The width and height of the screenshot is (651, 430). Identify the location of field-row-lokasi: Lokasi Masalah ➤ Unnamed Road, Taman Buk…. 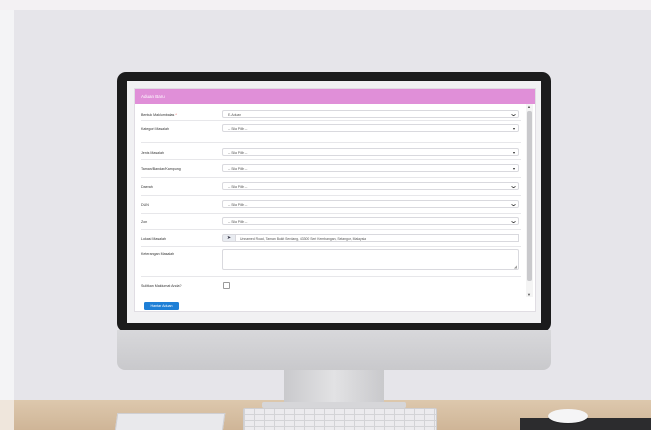
(330, 240).